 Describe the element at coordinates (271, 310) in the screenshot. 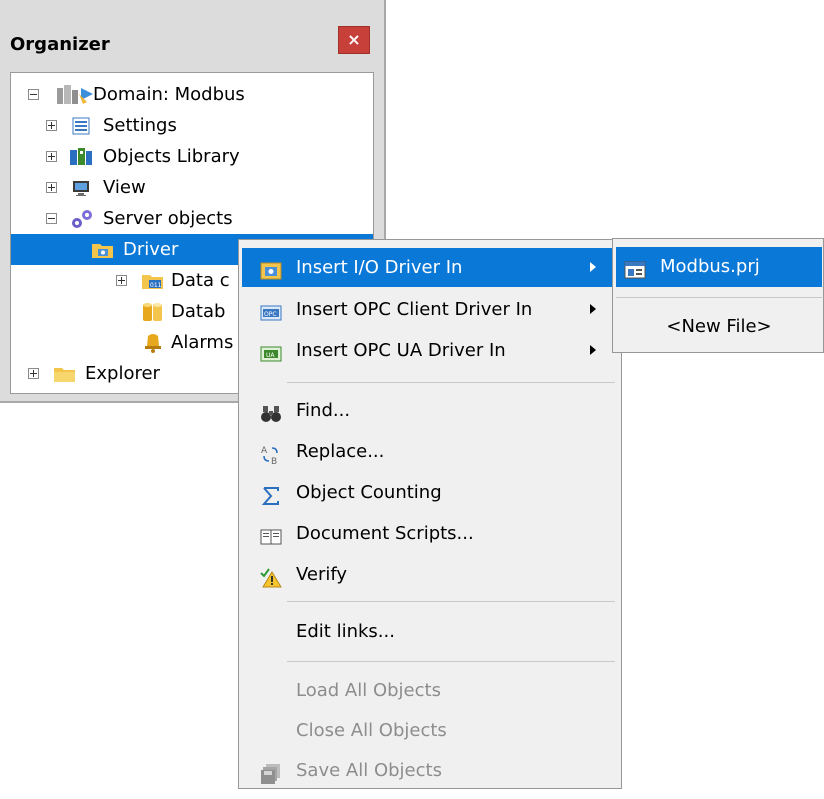

I see `opc-icon: OPC` at that location.